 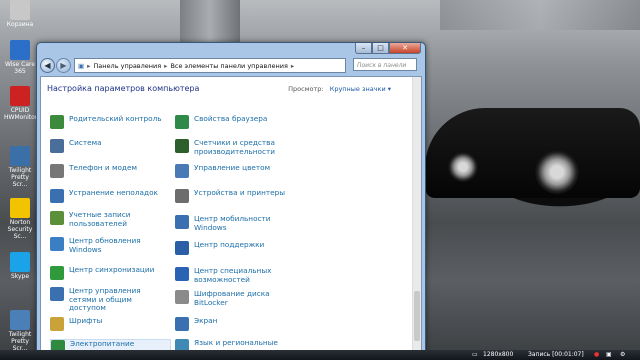 What do you see at coordinates (363, 48) in the screenshot?
I see `minimize-button: –` at bounding box center [363, 48].